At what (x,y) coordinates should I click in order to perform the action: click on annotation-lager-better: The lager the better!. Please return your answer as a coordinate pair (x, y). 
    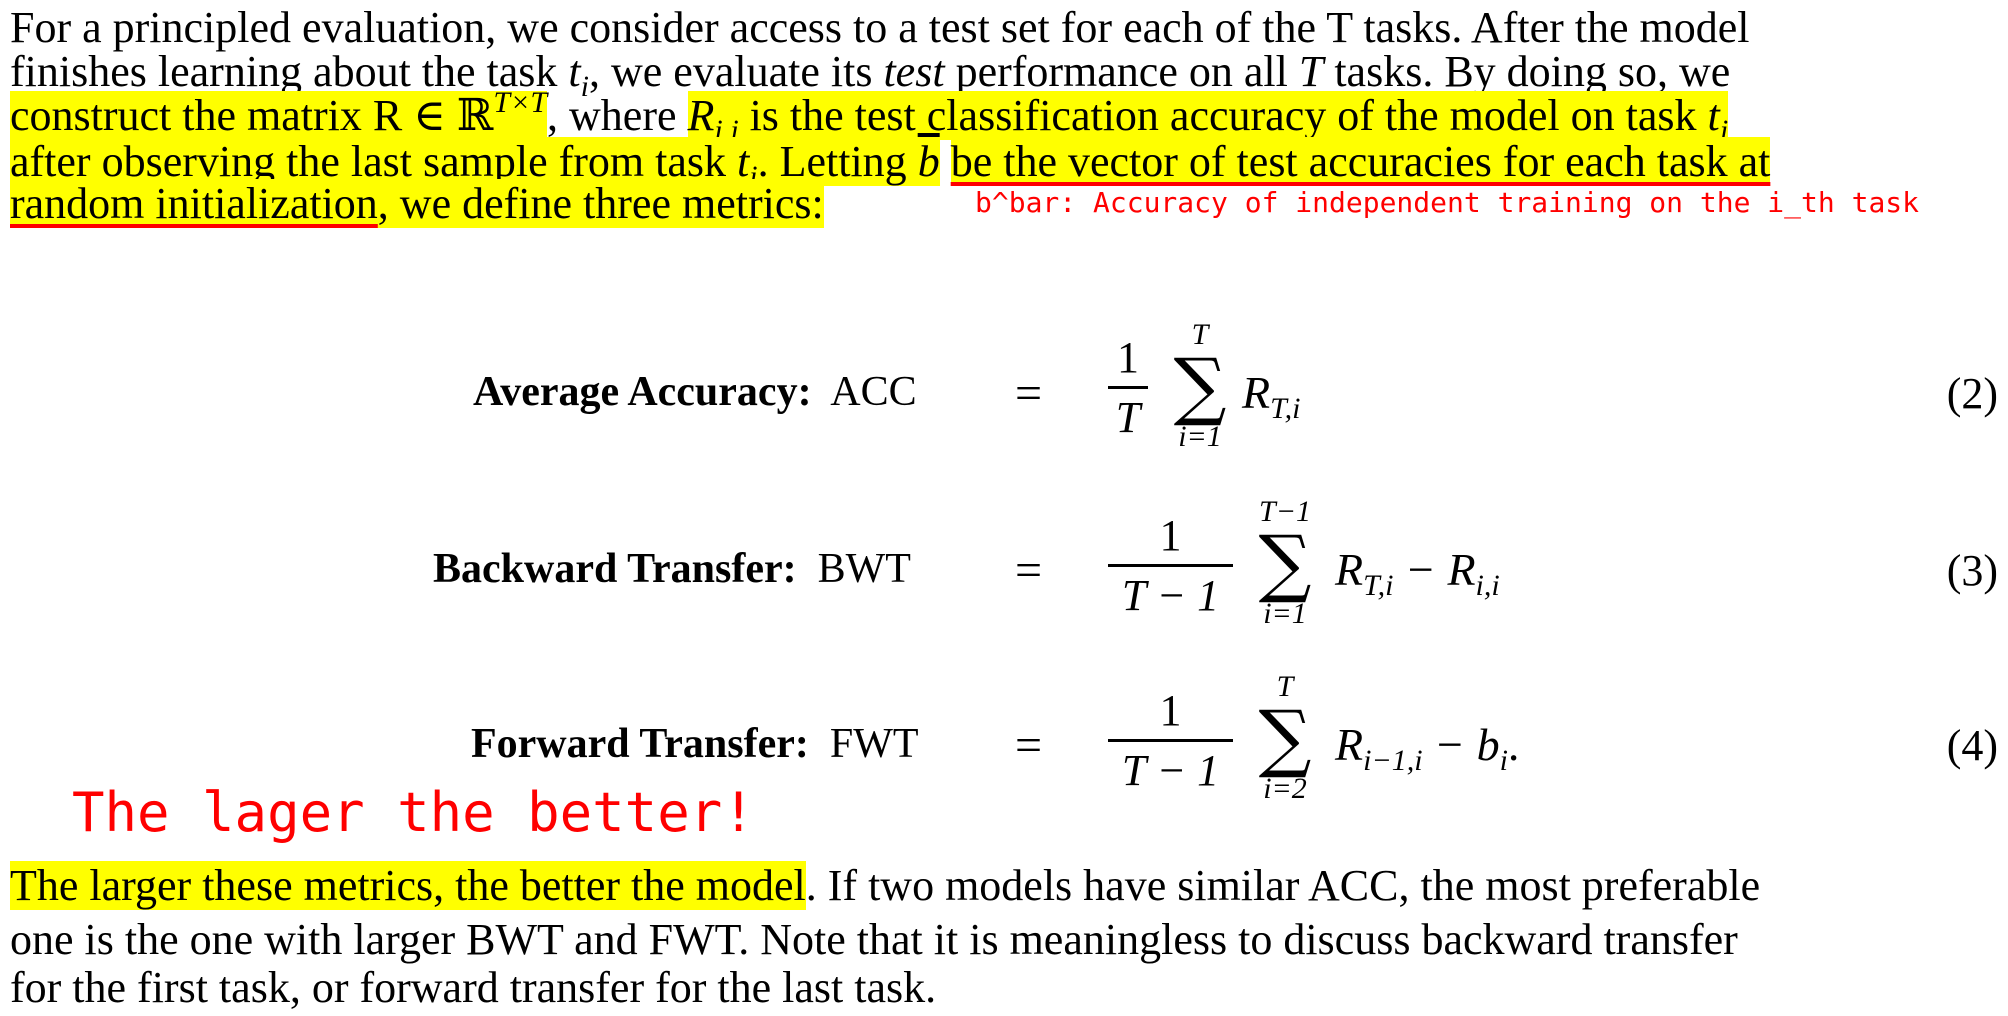
    Looking at the image, I should click on (413, 812).